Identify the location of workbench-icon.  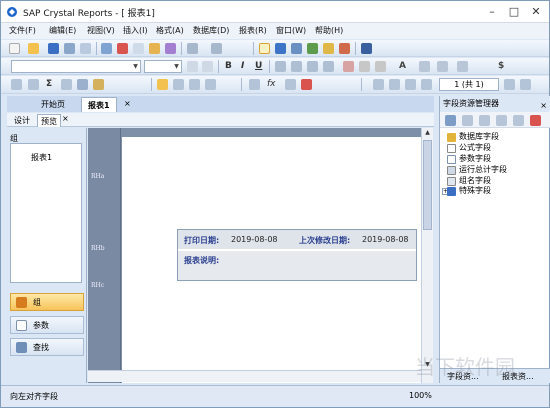
(344, 48).